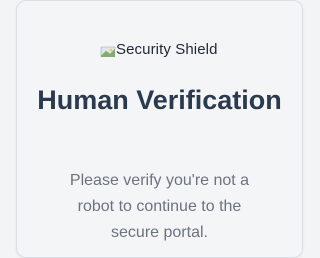  What do you see at coordinates (167, 49) in the screenshot?
I see `logo-alt-text: Security Shield` at bounding box center [167, 49].